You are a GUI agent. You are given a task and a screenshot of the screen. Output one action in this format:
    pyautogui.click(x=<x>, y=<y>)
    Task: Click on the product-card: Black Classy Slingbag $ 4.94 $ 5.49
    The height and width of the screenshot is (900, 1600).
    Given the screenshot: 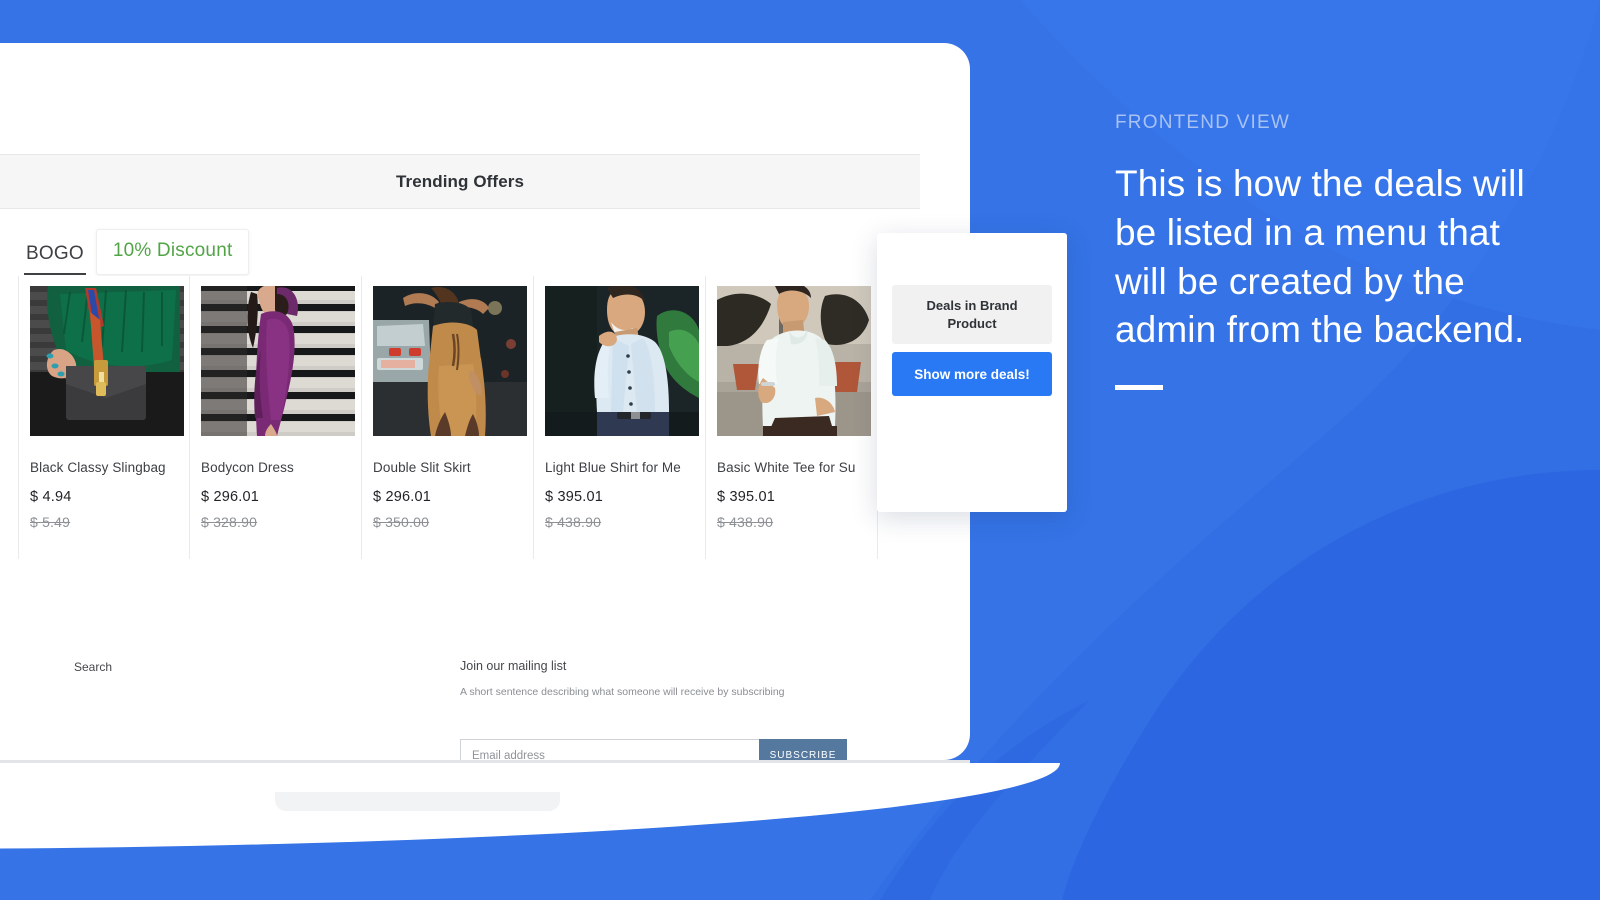 What is the action you would take?
    pyautogui.click(x=104, y=417)
    